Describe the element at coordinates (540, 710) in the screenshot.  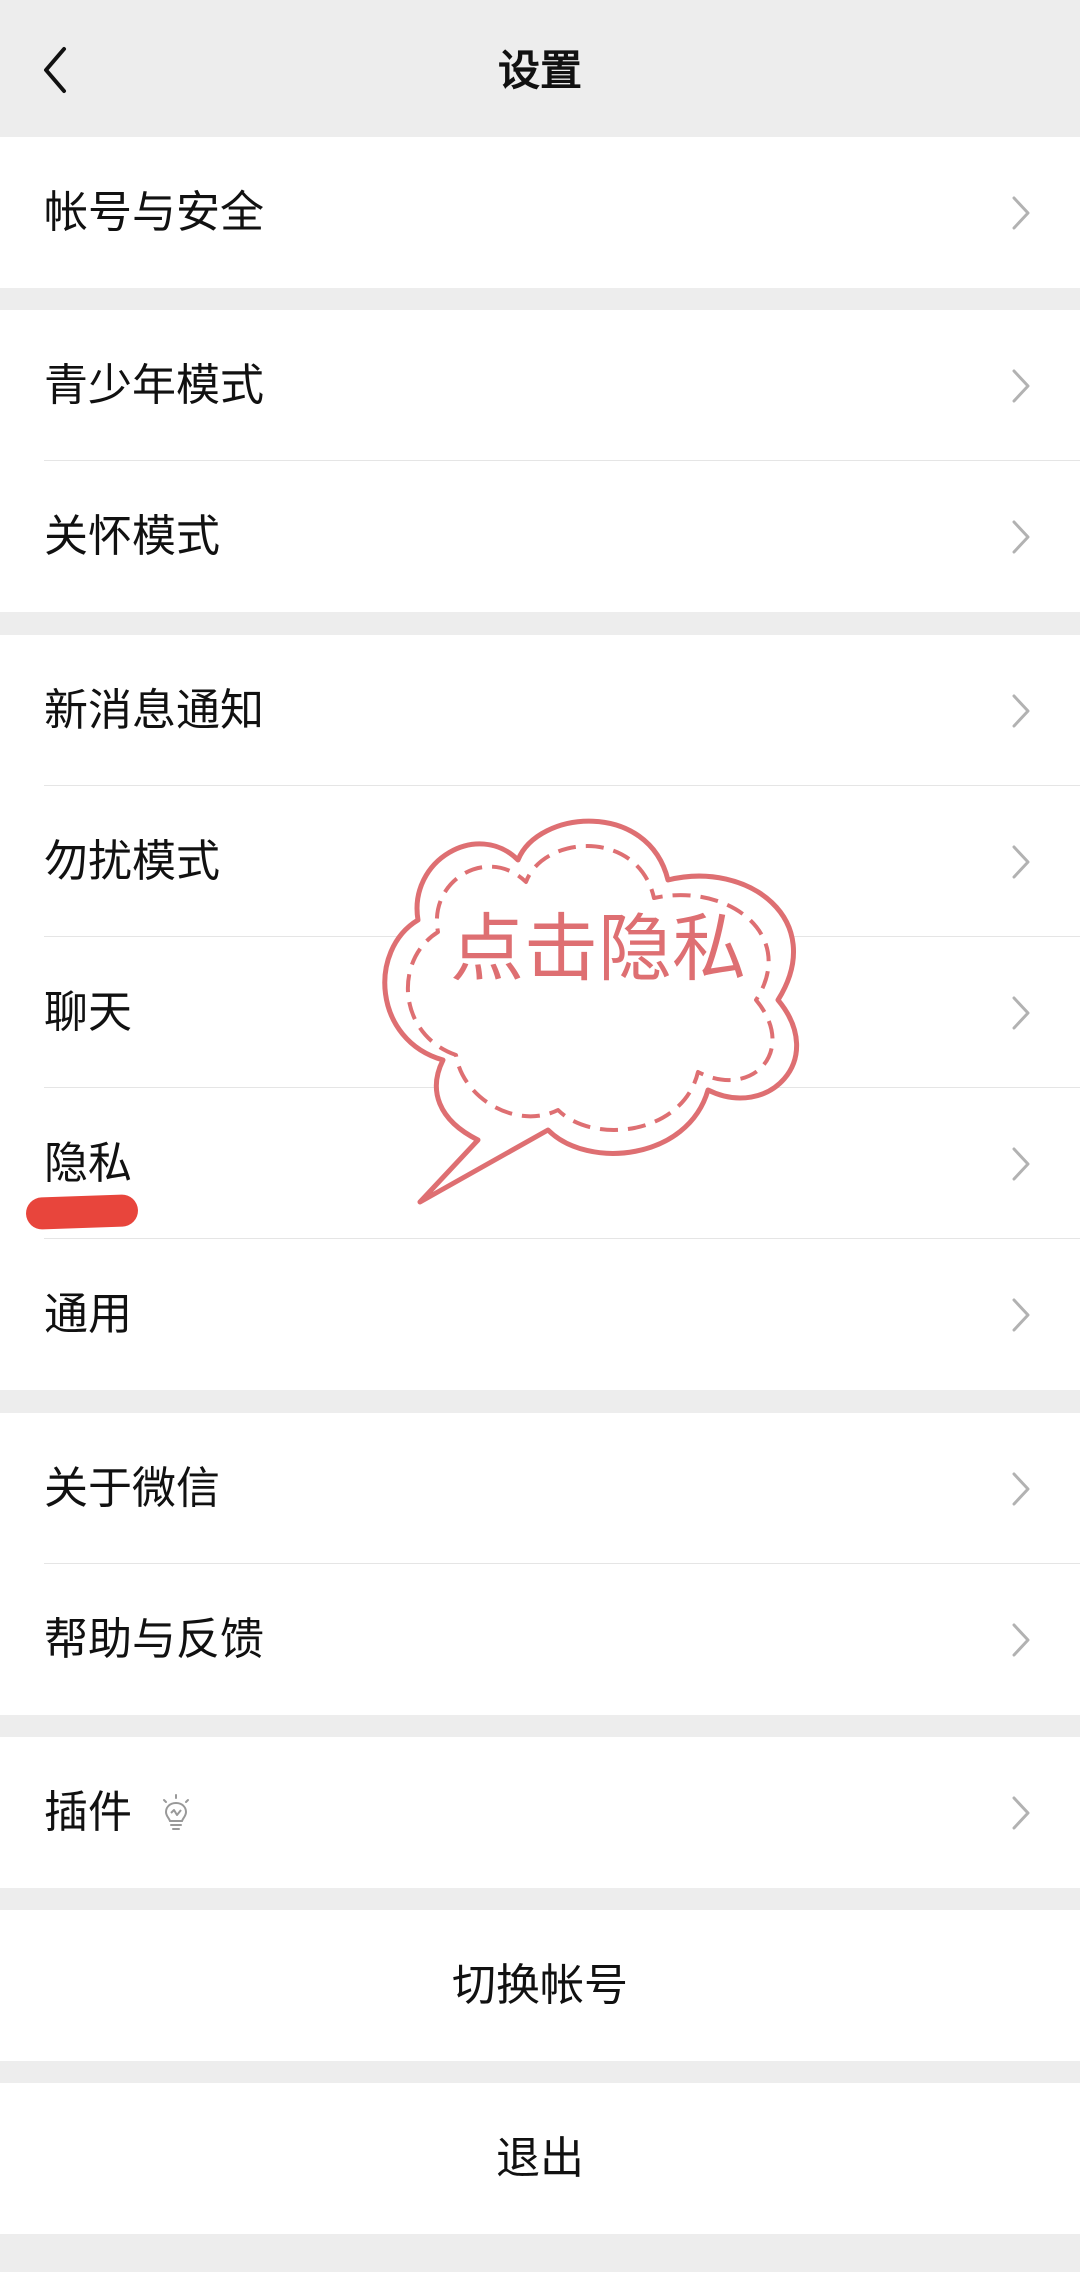
I see `settings-item-notifications: 新消息通知` at that location.